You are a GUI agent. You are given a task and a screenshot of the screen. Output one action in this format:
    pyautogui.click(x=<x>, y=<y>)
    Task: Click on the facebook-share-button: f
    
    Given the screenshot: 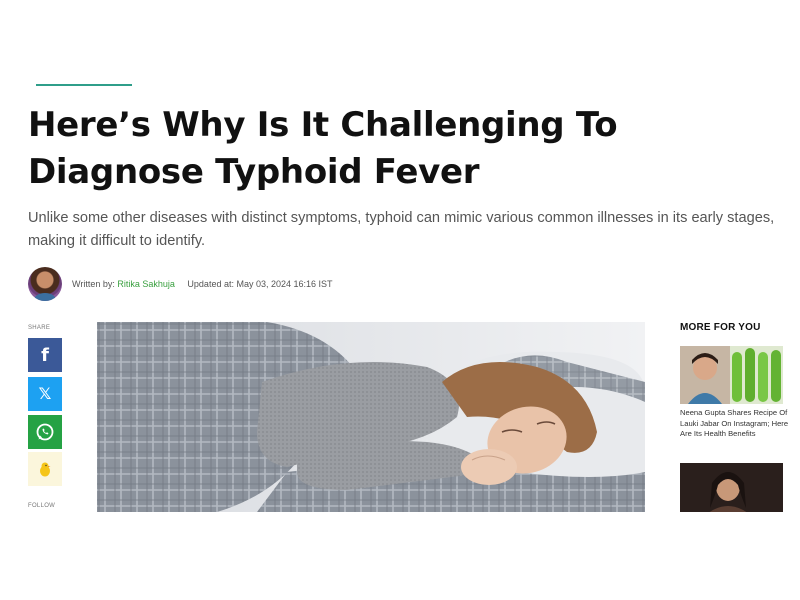 What is the action you would take?
    pyautogui.click(x=45, y=355)
    